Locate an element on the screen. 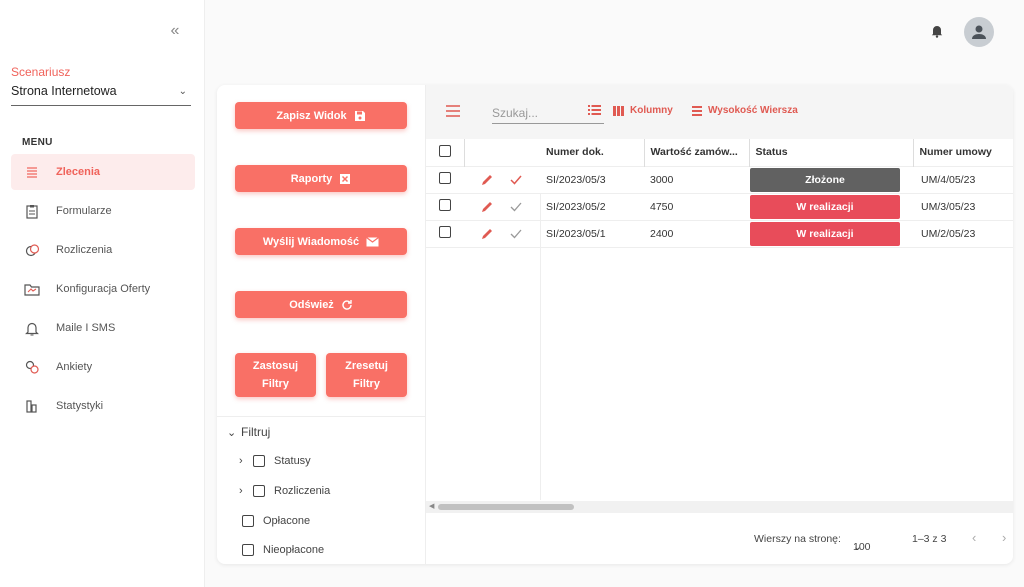 The image size is (1024, 587). filter-label: Opłacone is located at coordinates (287, 521).